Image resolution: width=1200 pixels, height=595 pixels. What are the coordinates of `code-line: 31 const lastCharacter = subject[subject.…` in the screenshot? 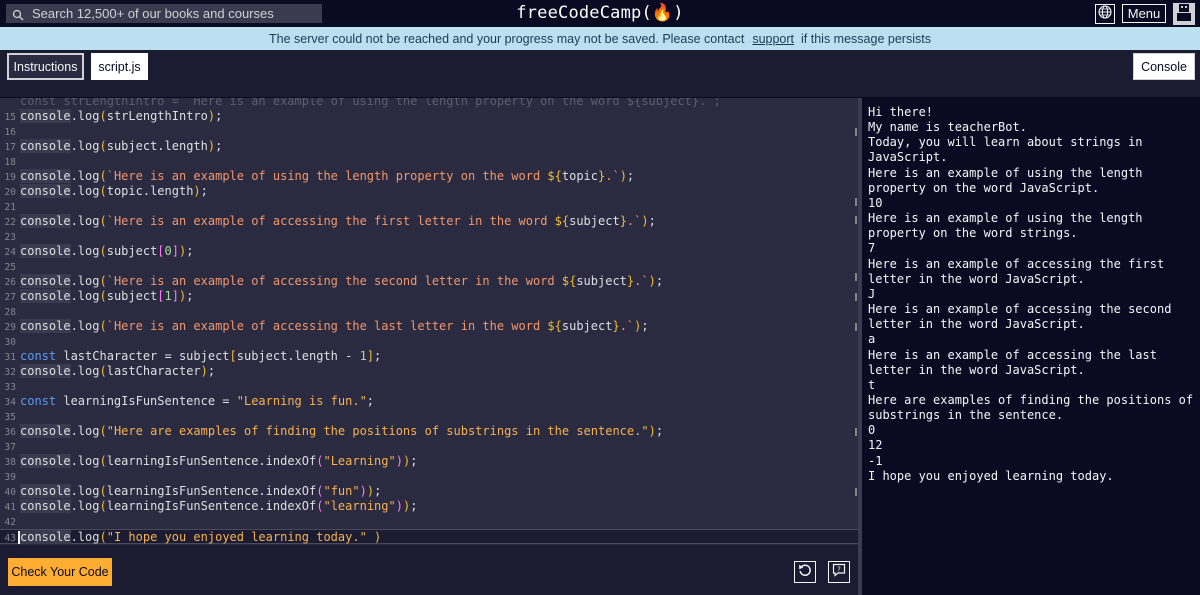 It's located at (193, 356).